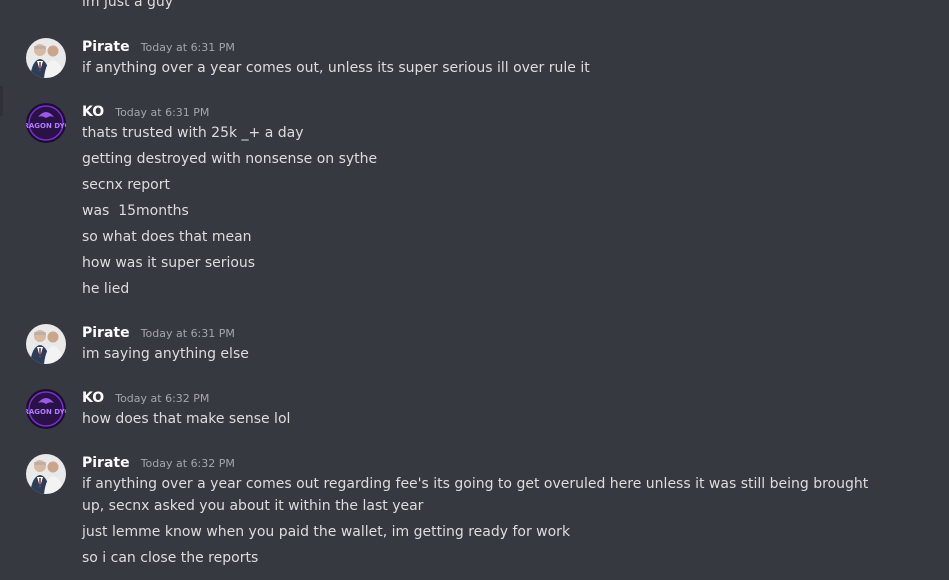 Image resolution: width=949 pixels, height=580 pixels. I want to click on message-text: was 15months, so click(135, 211).